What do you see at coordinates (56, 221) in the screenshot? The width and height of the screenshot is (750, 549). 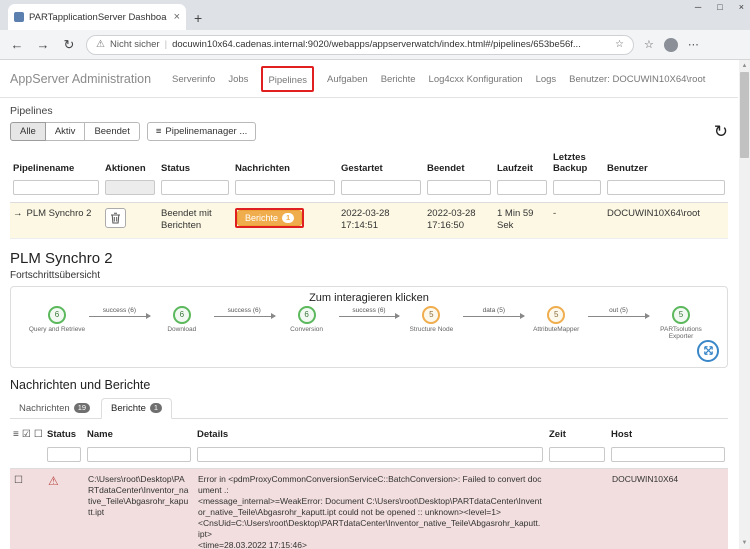 I see `pipeline-row-name: → PLM Synchro 2` at bounding box center [56, 221].